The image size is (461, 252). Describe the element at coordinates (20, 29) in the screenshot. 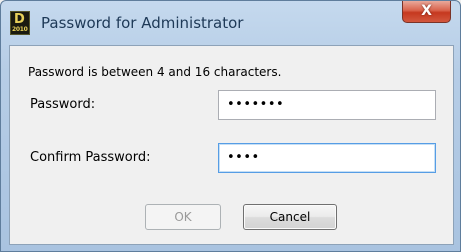

I see `app-logo-year: 2010` at that location.